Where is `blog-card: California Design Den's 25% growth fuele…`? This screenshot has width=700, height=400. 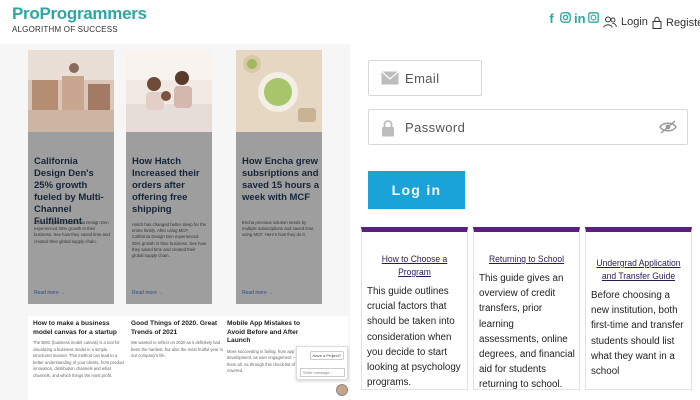 blog-card: California Design Den's 25% growth fuele… is located at coordinates (71, 177).